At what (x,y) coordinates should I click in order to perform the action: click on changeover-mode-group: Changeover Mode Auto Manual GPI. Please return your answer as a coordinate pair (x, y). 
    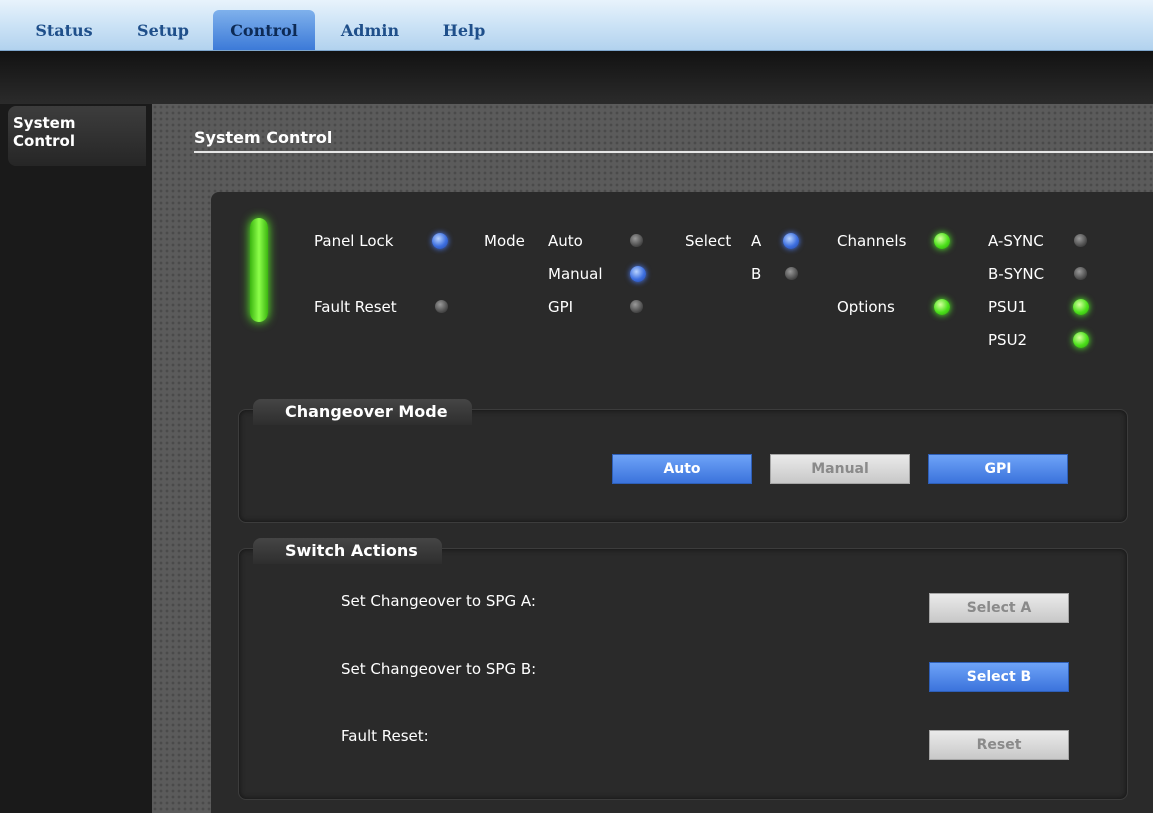
    Looking at the image, I should click on (683, 461).